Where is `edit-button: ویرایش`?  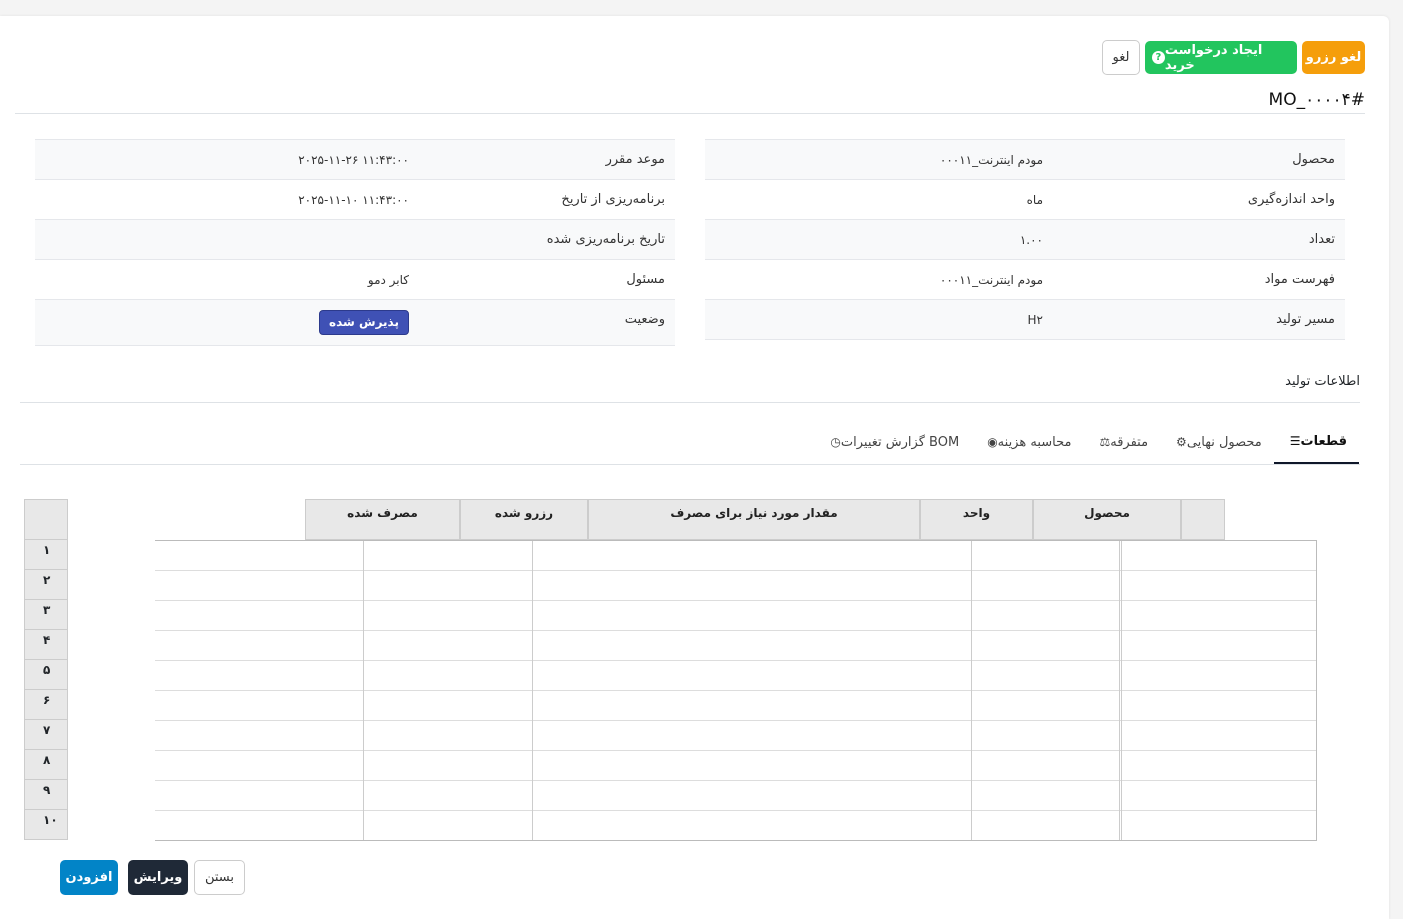 edit-button: ویرایش is located at coordinates (158, 877).